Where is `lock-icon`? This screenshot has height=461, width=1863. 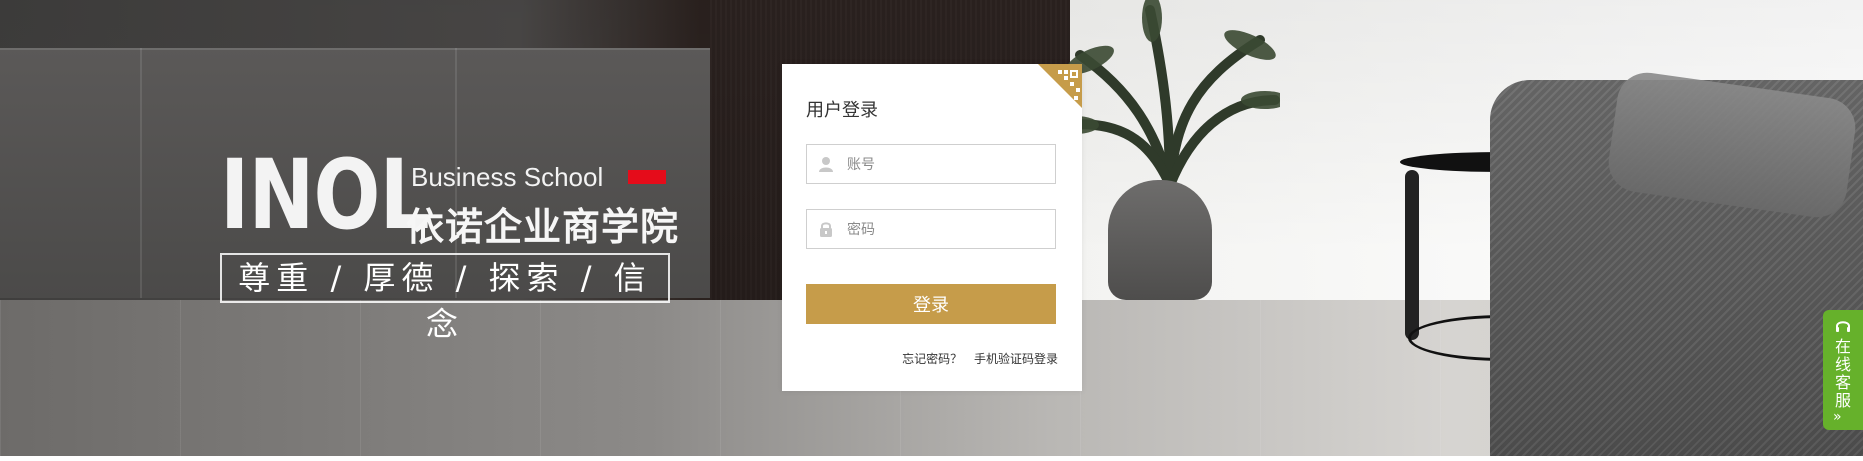
lock-icon is located at coordinates (826, 229).